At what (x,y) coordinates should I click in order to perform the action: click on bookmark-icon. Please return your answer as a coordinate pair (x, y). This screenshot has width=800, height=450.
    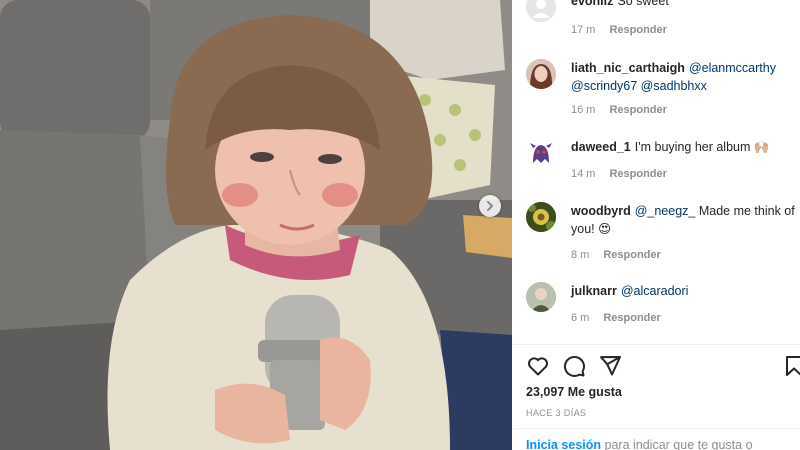
    Looking at the image, I should click on (793, 366).